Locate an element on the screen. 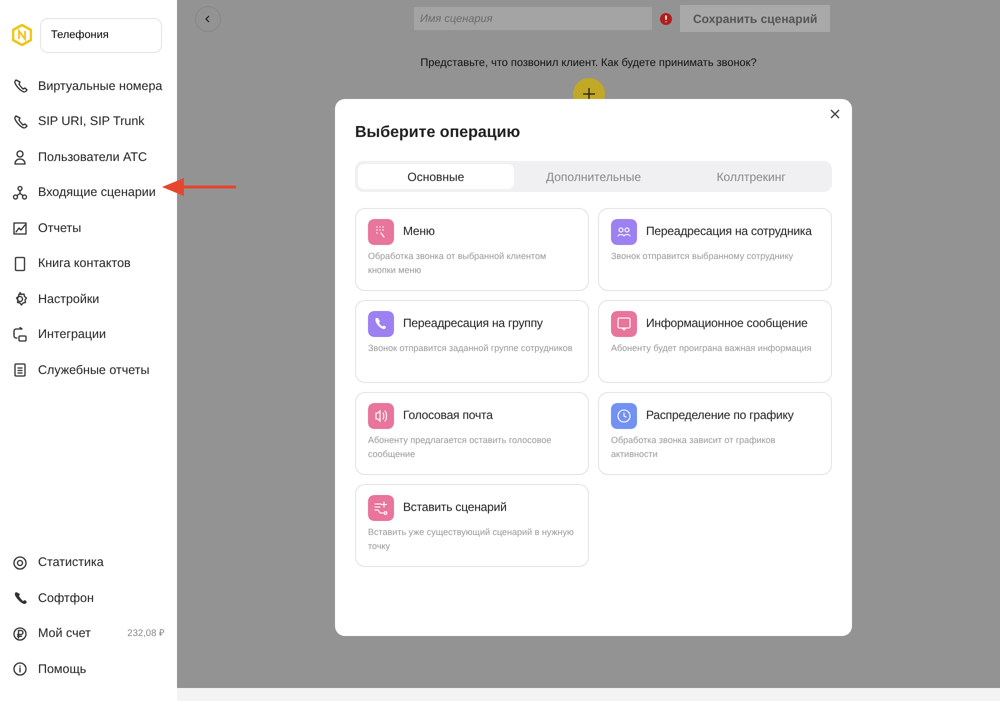 The image size is (1000, 701). operation-description: Звонок отправится заданной группе сотрудников is located at coordinates (471, 348).